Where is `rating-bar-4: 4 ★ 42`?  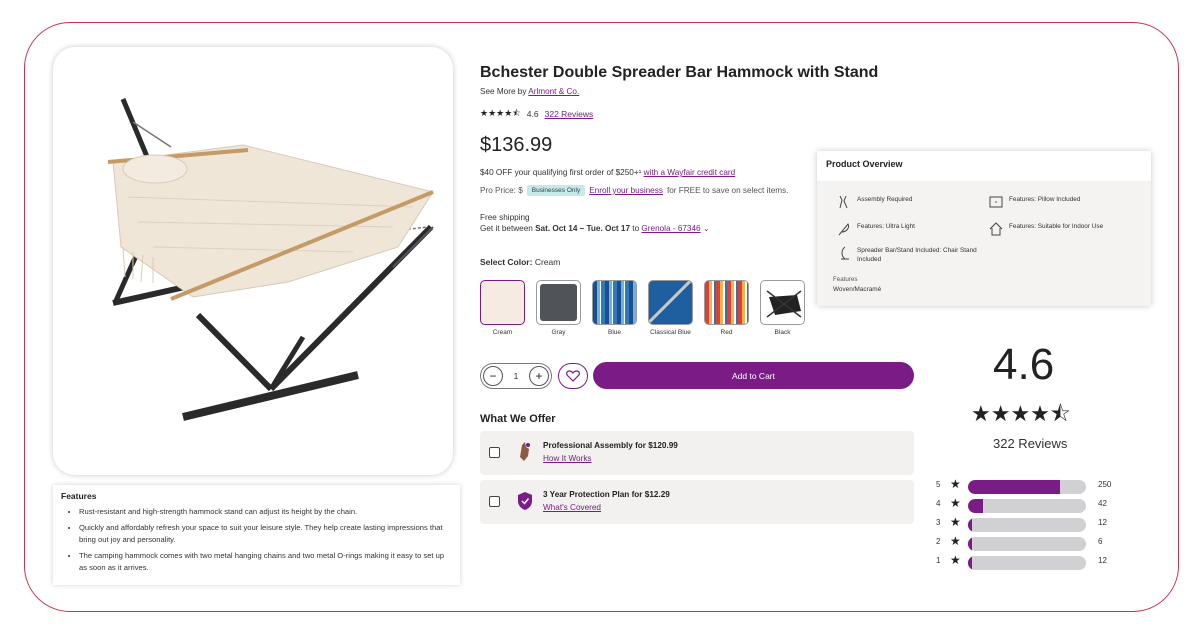
rating-bar-4: 4 ★ 42 is located at coordinates (1026, 504).